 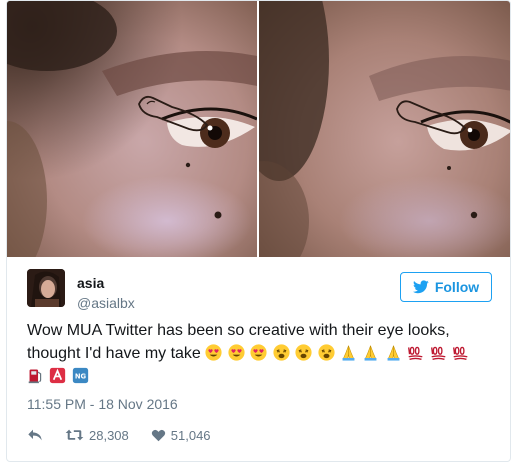 I want to click on fuel-pump-emoji-icon, so click(x=35, y=376).